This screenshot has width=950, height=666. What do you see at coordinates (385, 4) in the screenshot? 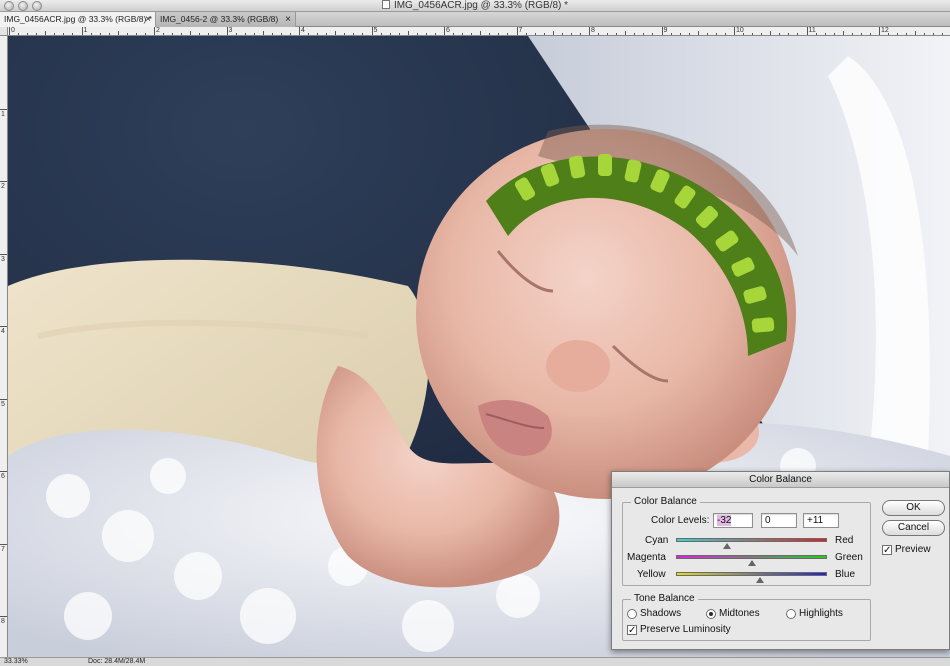
I see `document-icon` at bounding box center [385, 4].